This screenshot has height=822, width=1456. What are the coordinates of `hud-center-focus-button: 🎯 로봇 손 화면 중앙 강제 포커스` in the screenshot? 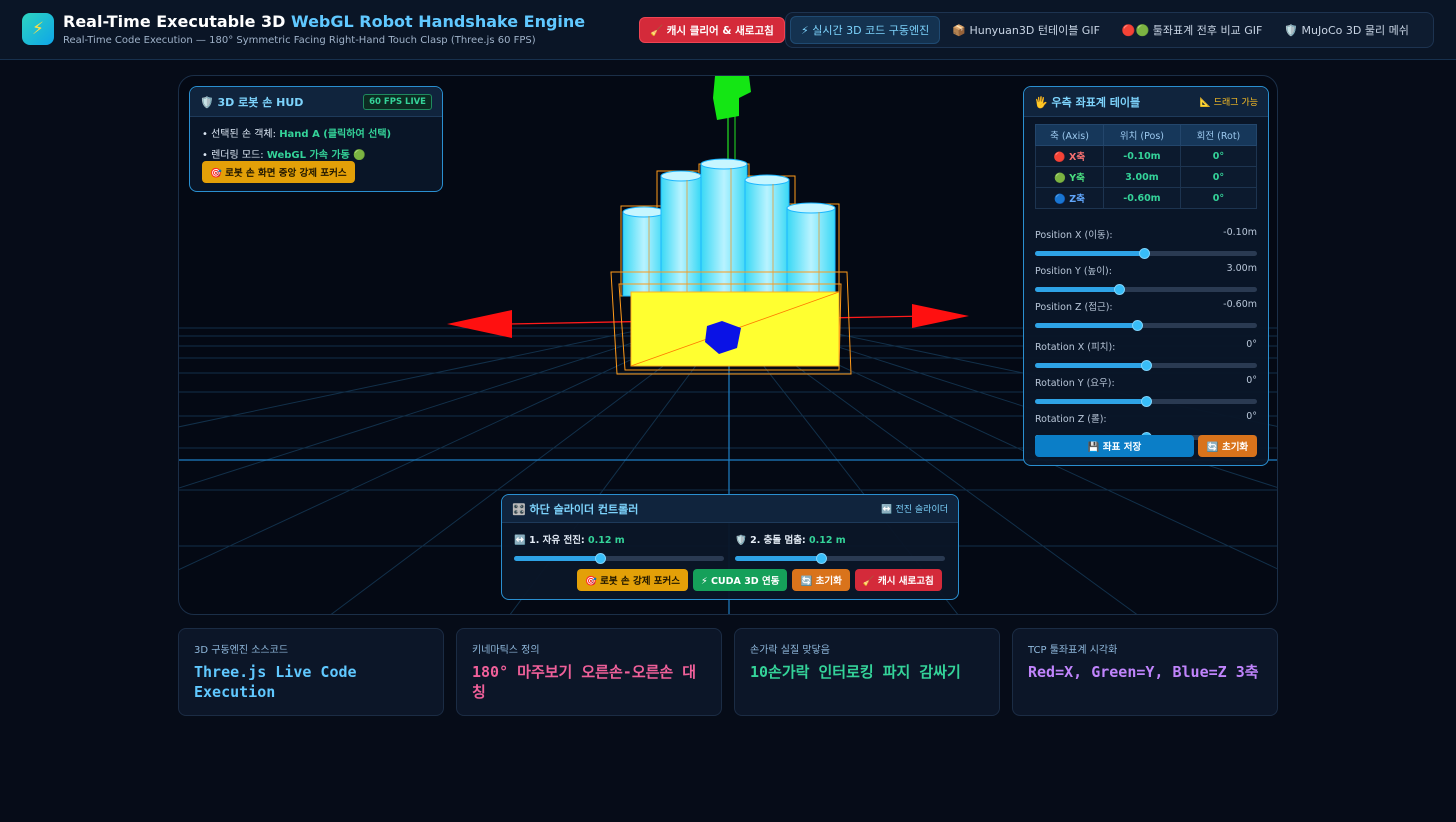 It's located at (278, 172).